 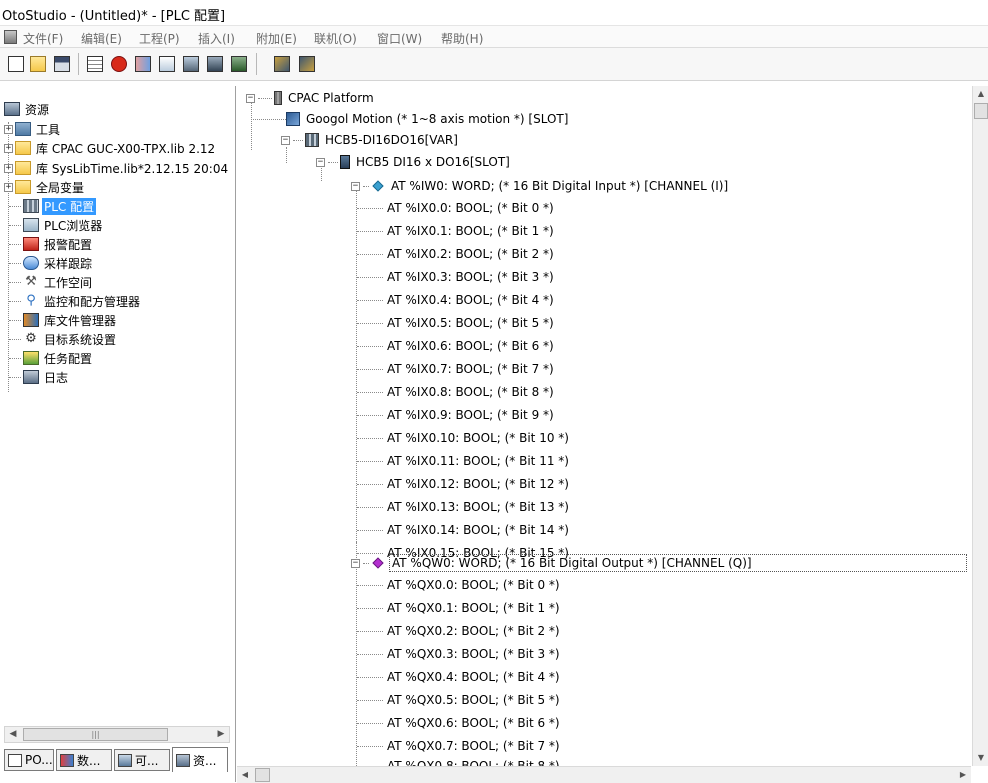 I want to click on left-horizontal-scrollbar: ◀ ||| ▶, so click(x=117, y=734).